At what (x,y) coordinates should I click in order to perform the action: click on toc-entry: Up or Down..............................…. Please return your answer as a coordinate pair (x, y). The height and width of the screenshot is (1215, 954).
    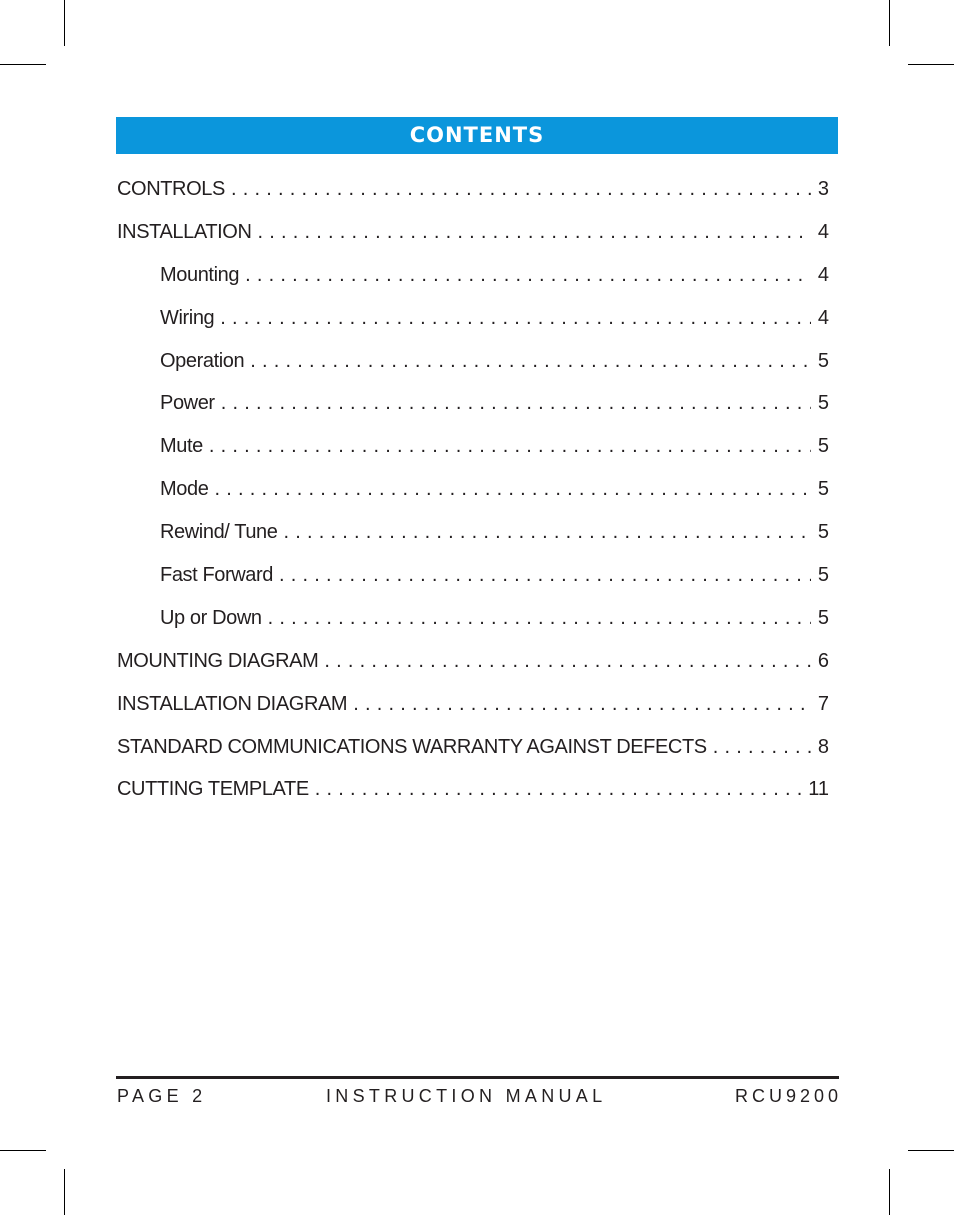
    Looking at the image, I should click on (473, 628).